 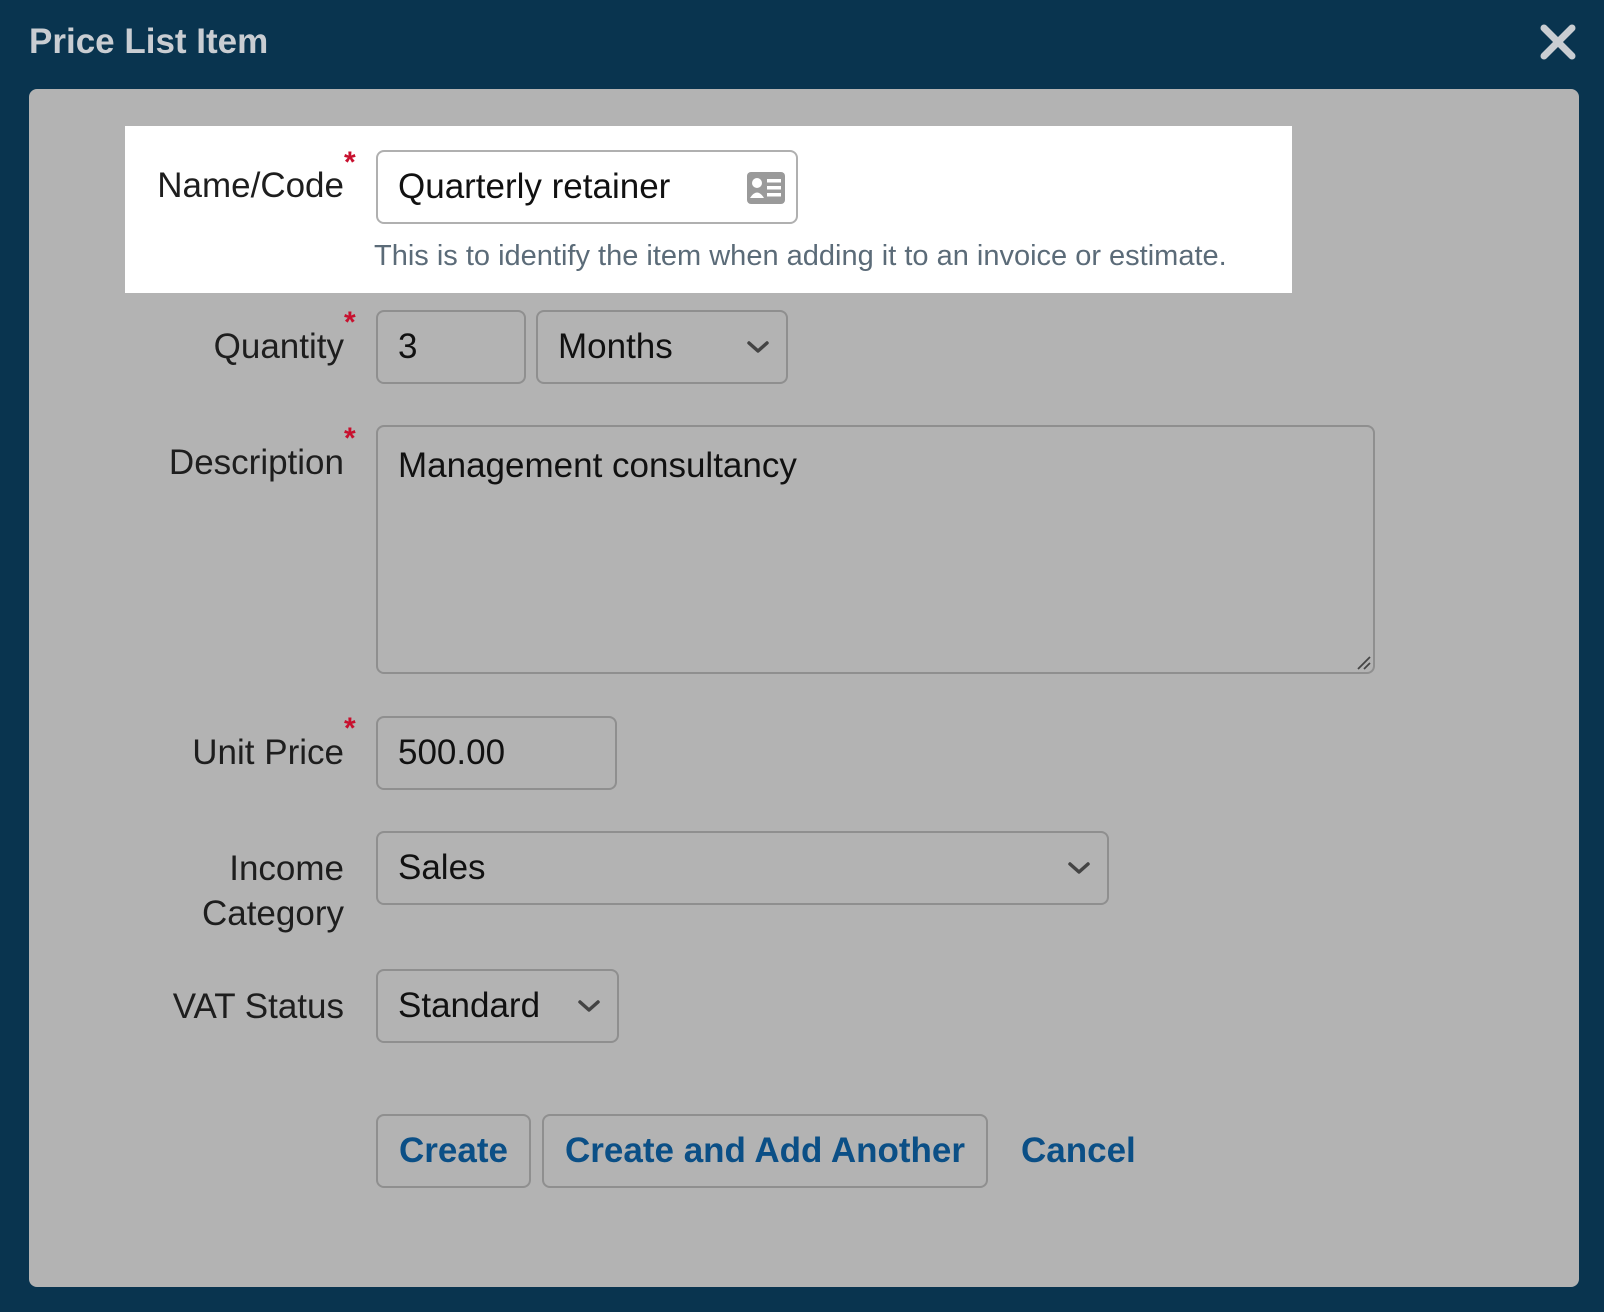 I want to click on income-category-value: Sales, so click(x=442, y=867).